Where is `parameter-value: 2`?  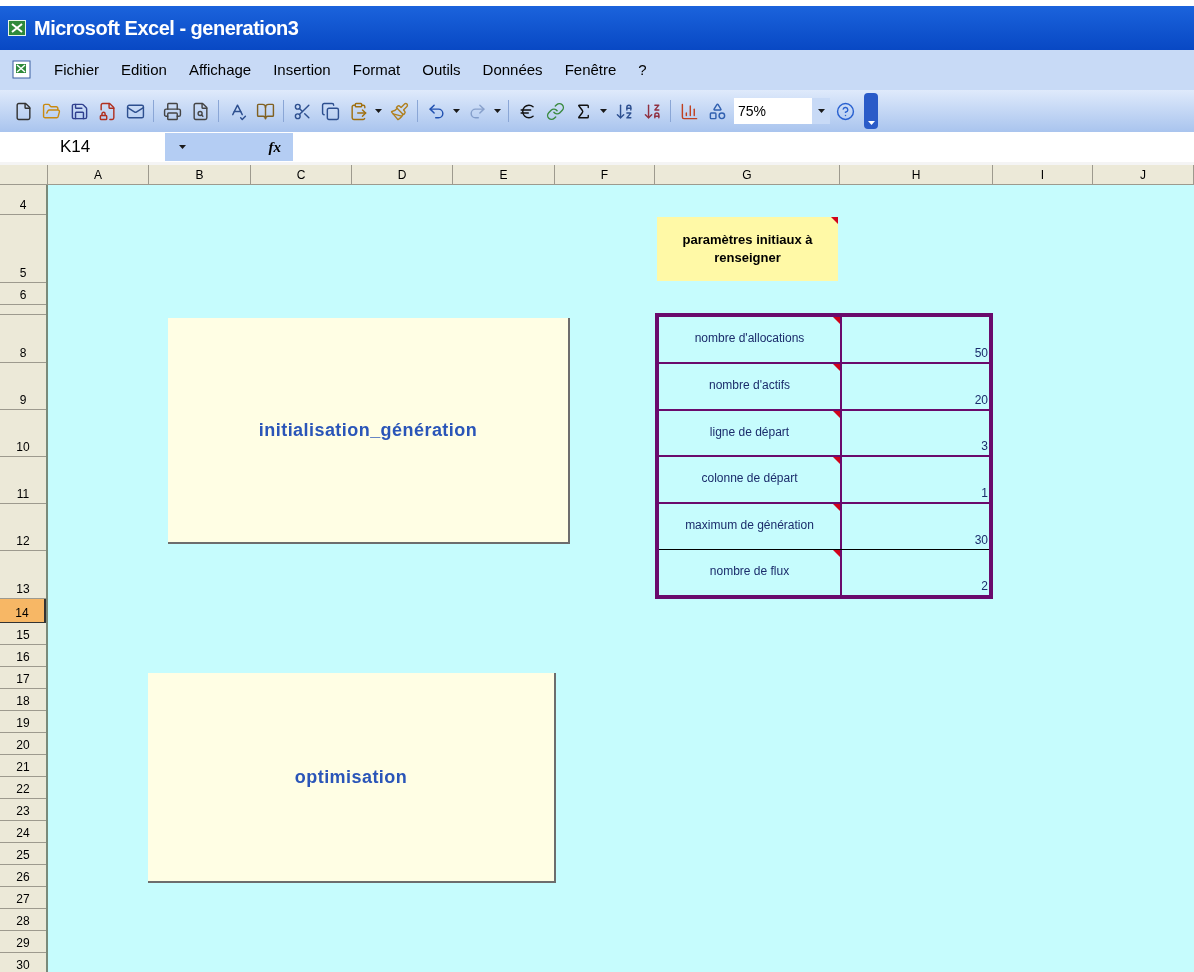
parameter-value: 2 is located at coordinates (915, 572).